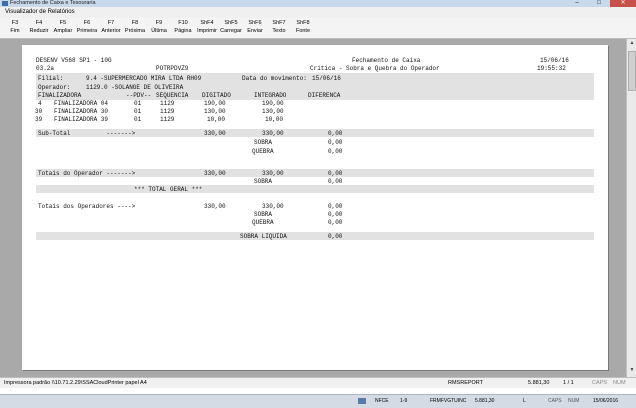 Image resolution: width=636 pixels, height=408 pixels. I want to click on toolbar-button-primeira: F6 Primeira, so click(87, 28).